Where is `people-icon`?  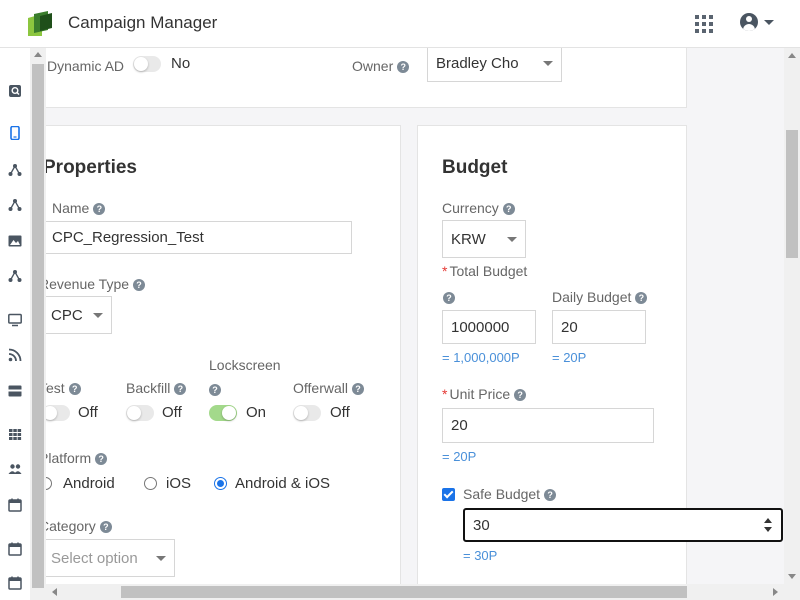 people-icon is located at coordinates (15, 469).